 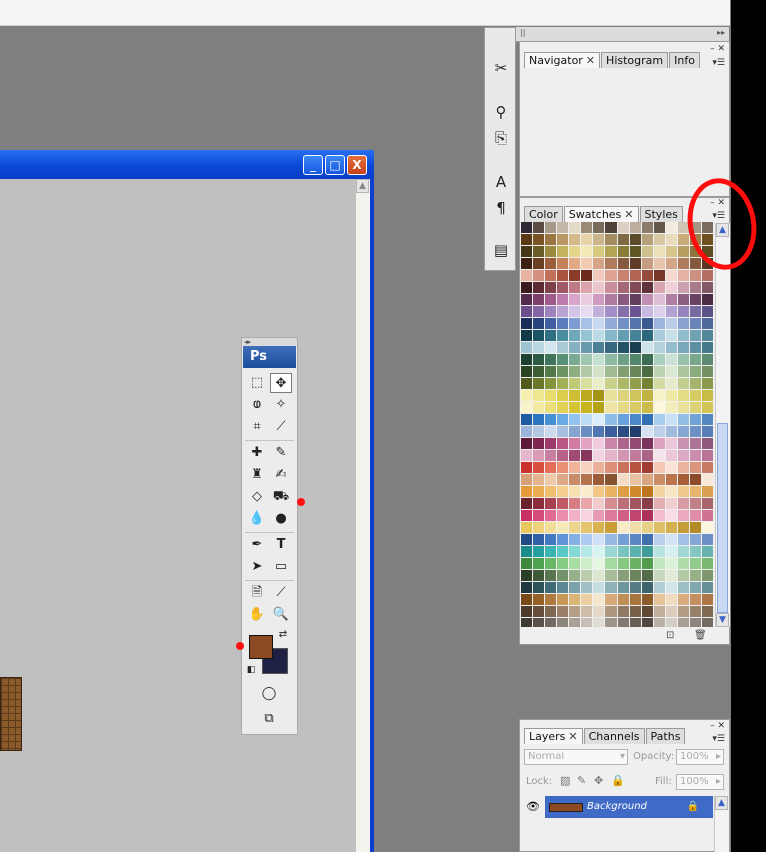 I want to click on screen-mode-icon: ⧉, so click(x=269, y=719).